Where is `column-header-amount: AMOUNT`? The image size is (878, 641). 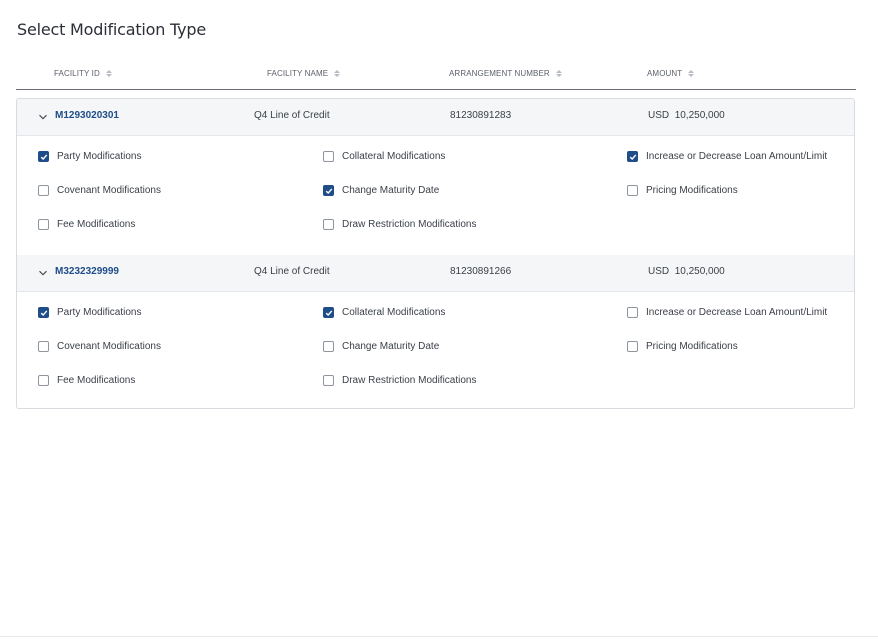 column-header-amount: AMOUNT is located at coordinates (671, 73).